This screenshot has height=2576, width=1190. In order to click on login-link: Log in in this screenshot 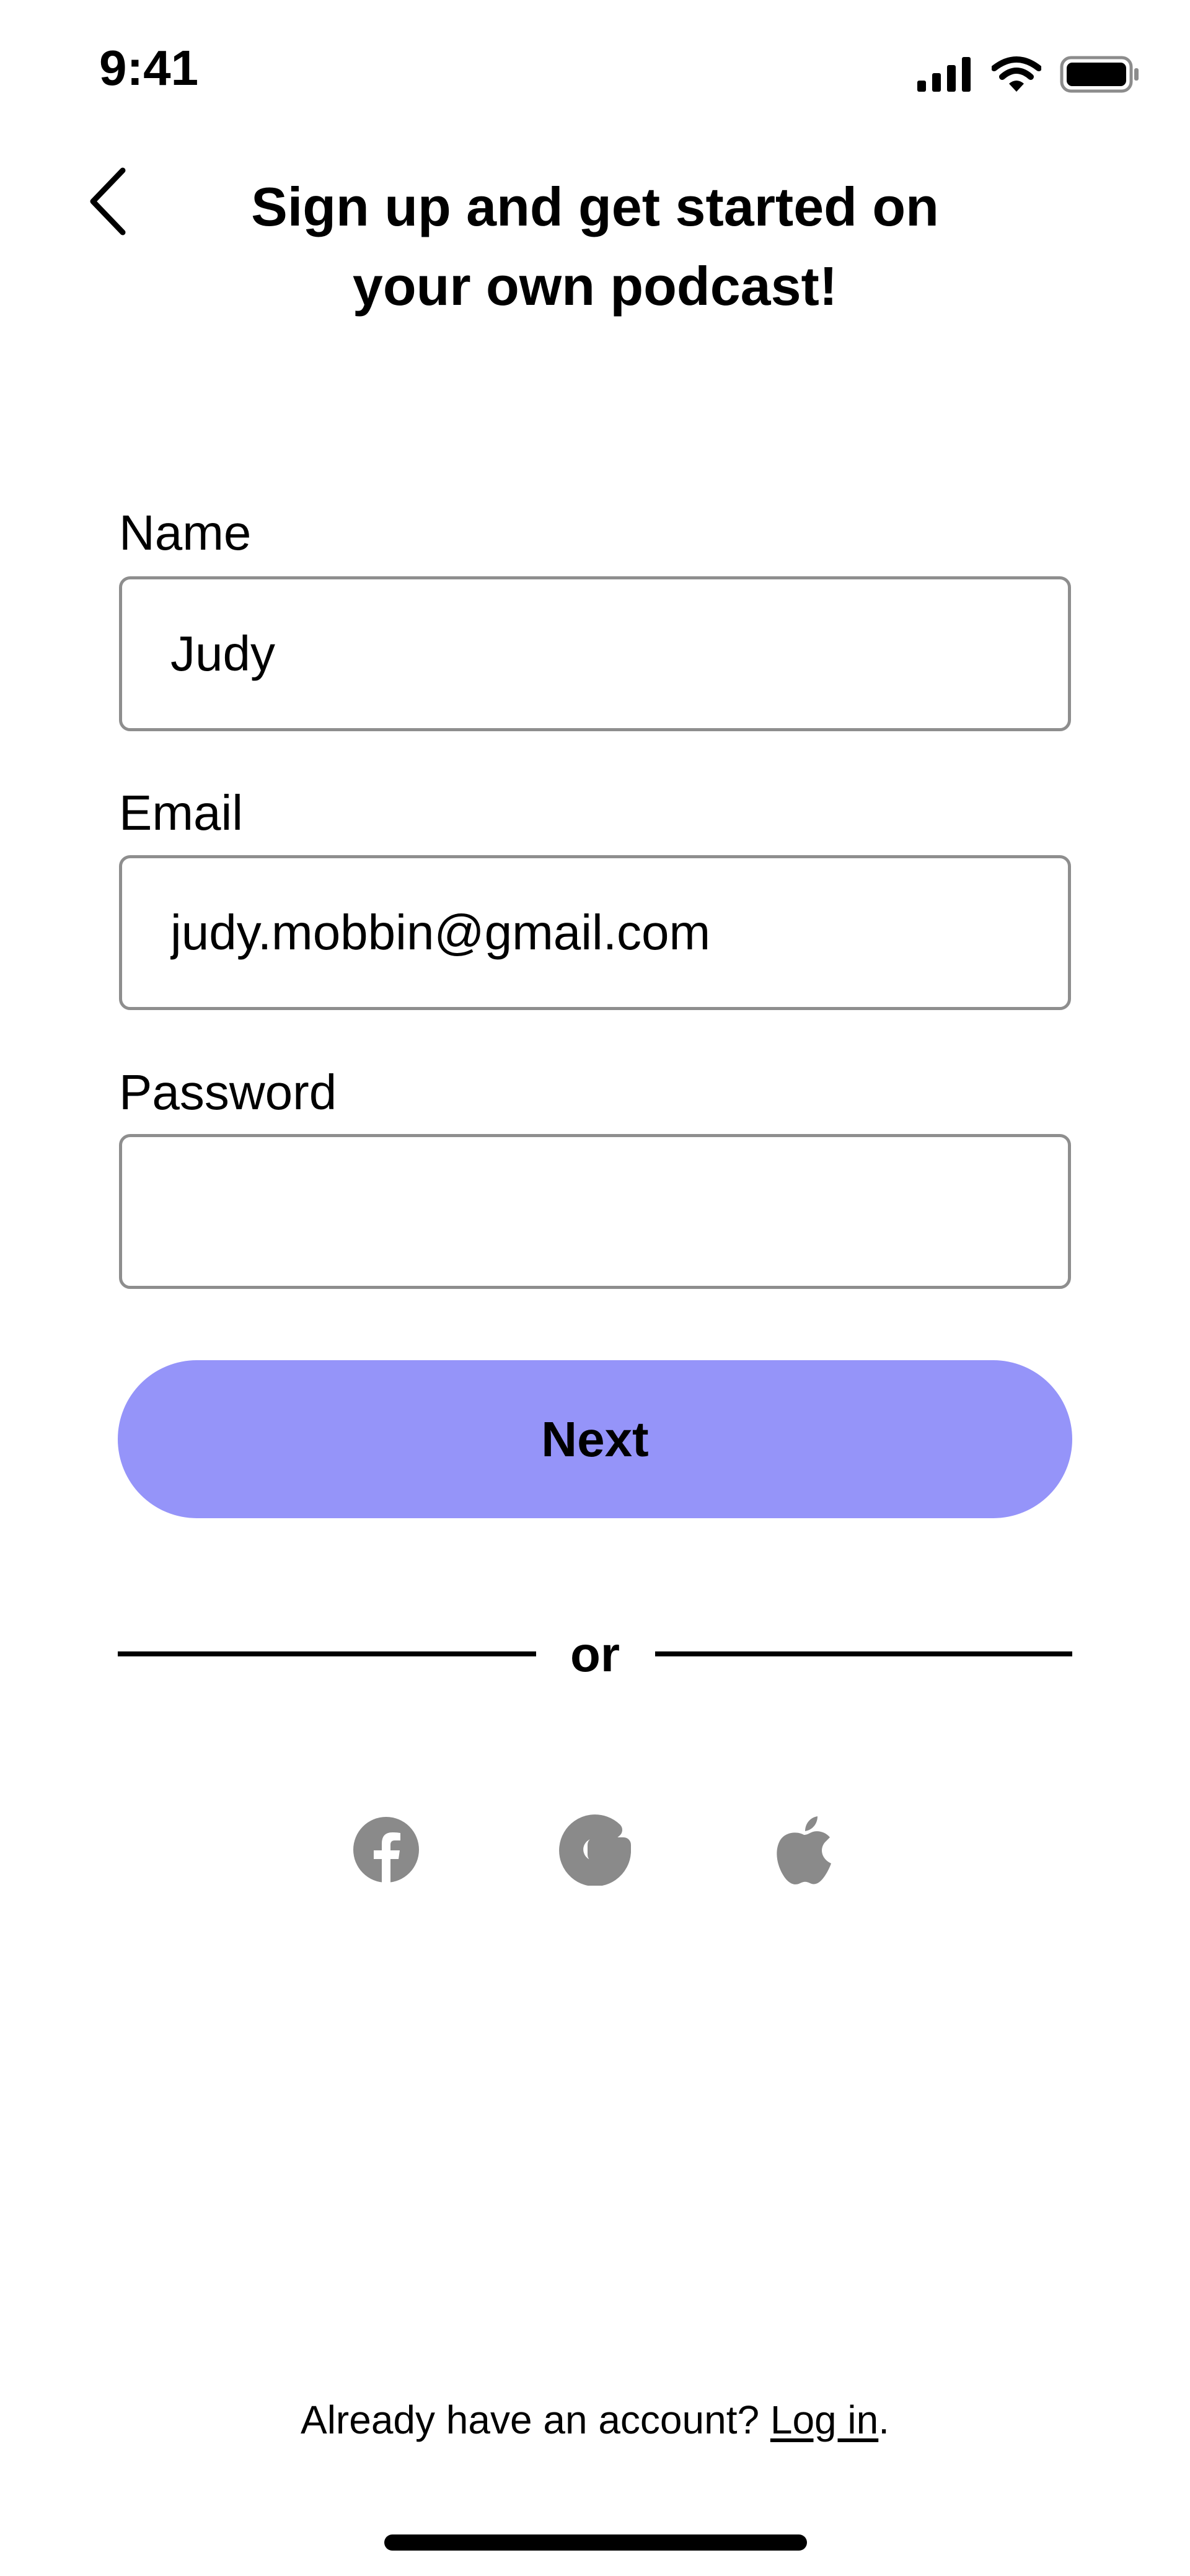, I will do `click(824, 2420)`.